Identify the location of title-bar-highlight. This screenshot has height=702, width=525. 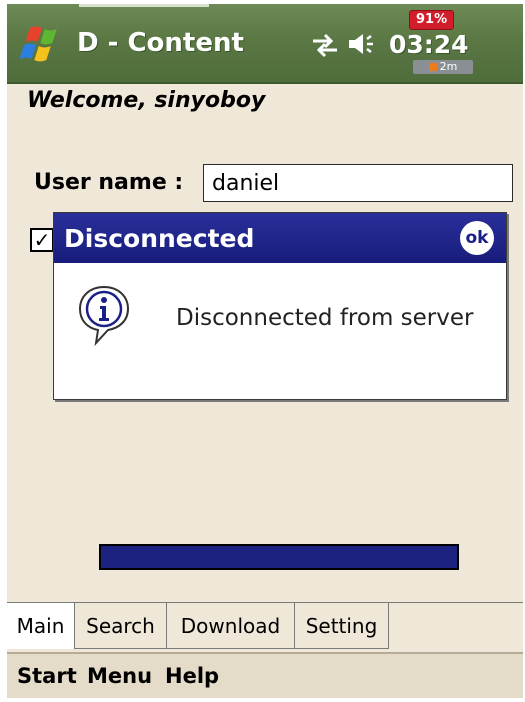
(144, 5).